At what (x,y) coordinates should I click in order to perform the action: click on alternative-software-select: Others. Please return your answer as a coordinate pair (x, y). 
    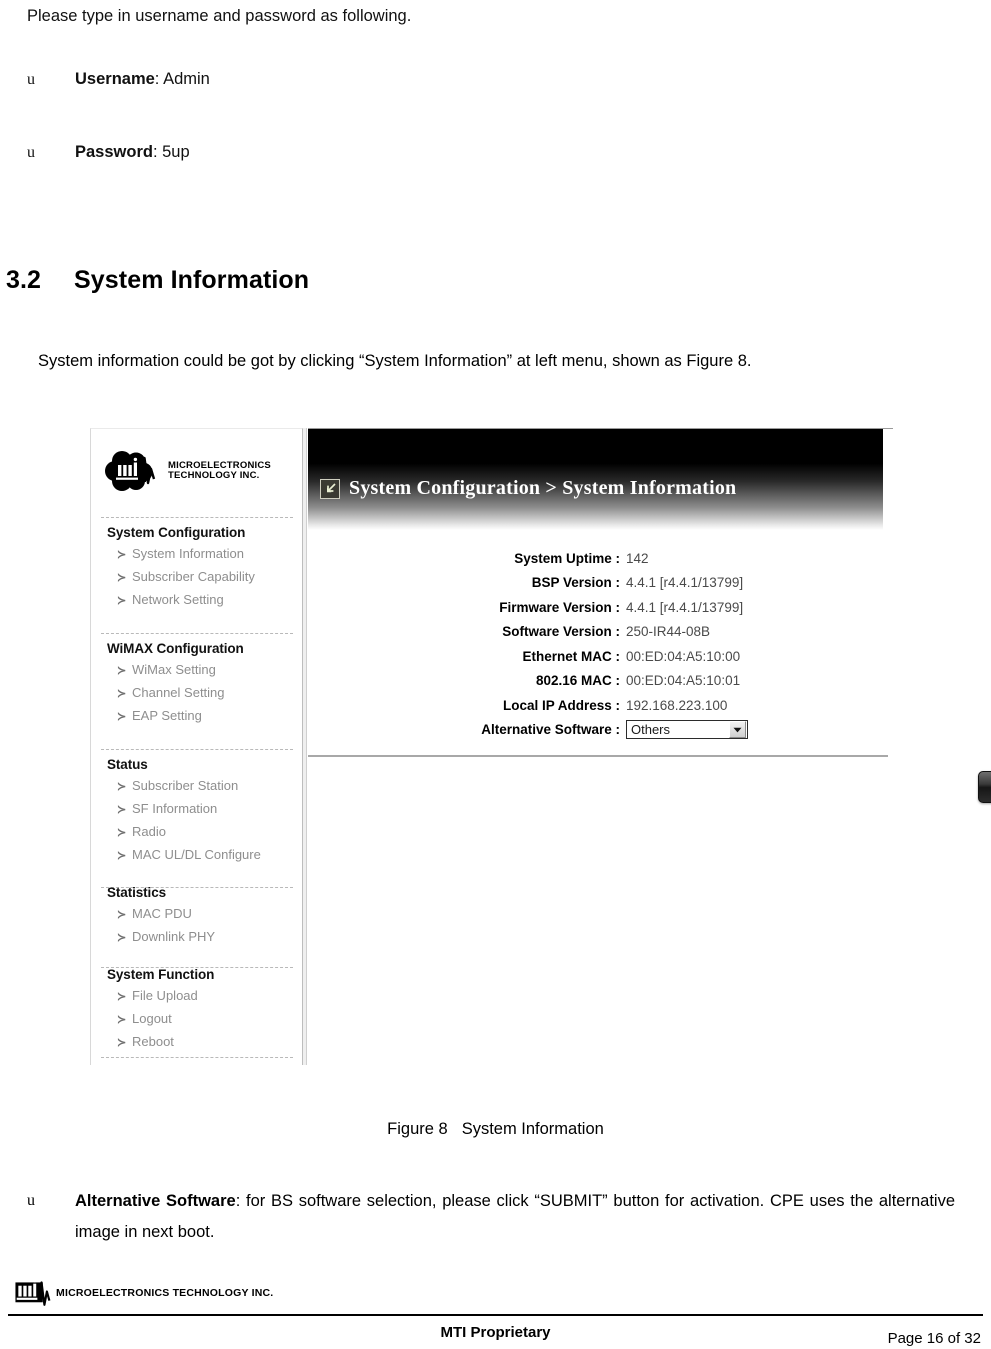
    Looking at the image, I should click on (687, 730).